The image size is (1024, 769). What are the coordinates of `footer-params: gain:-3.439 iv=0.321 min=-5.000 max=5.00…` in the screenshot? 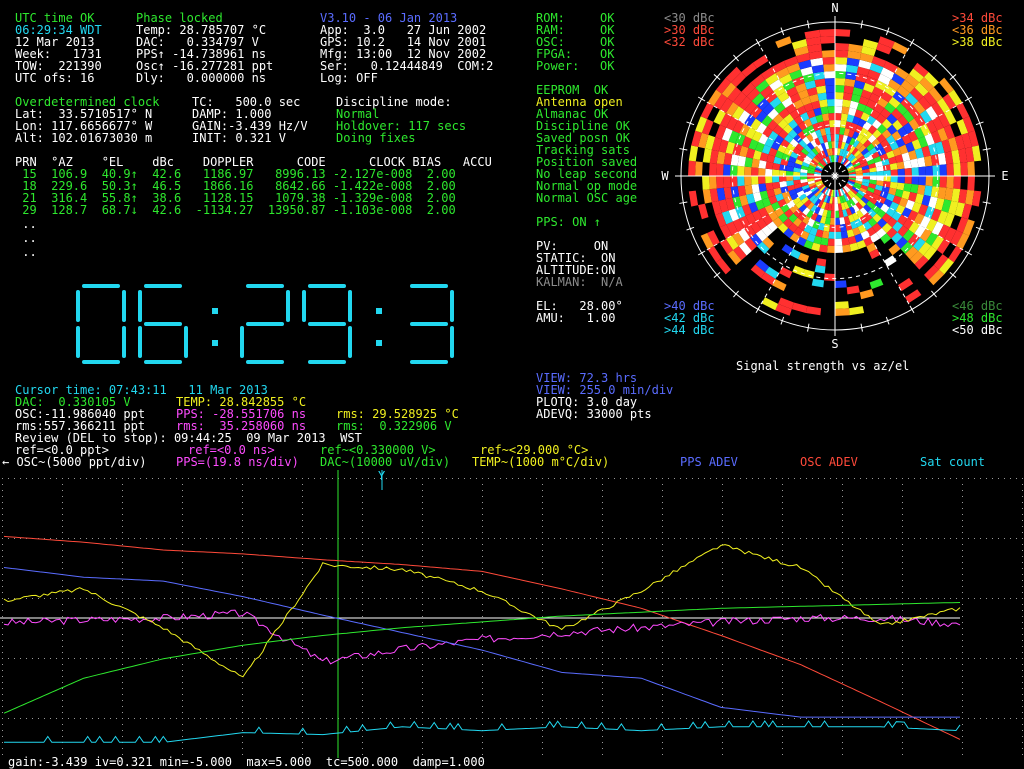 It's located at (246, 762).